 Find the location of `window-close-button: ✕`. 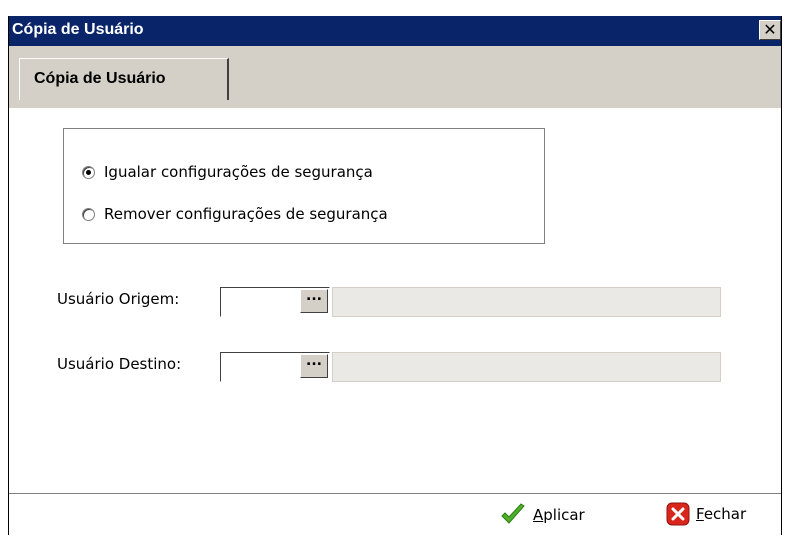

window-close-button: ✕ is located at coordinates (770, 30).